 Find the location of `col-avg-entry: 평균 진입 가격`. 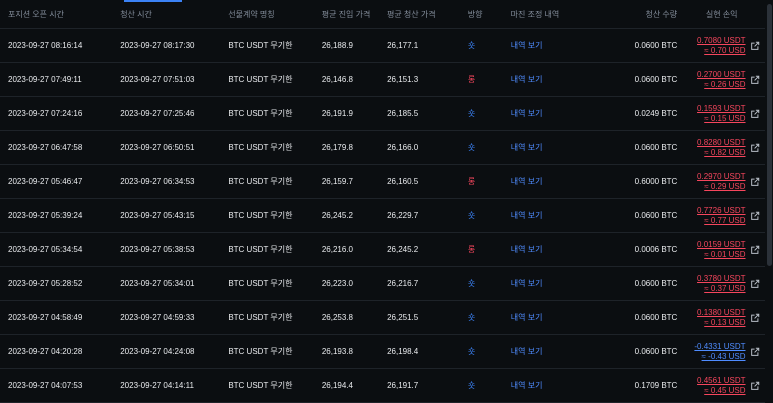

col-avg-entry: 평균 진입 가격 is located at coordinates (346, 14).